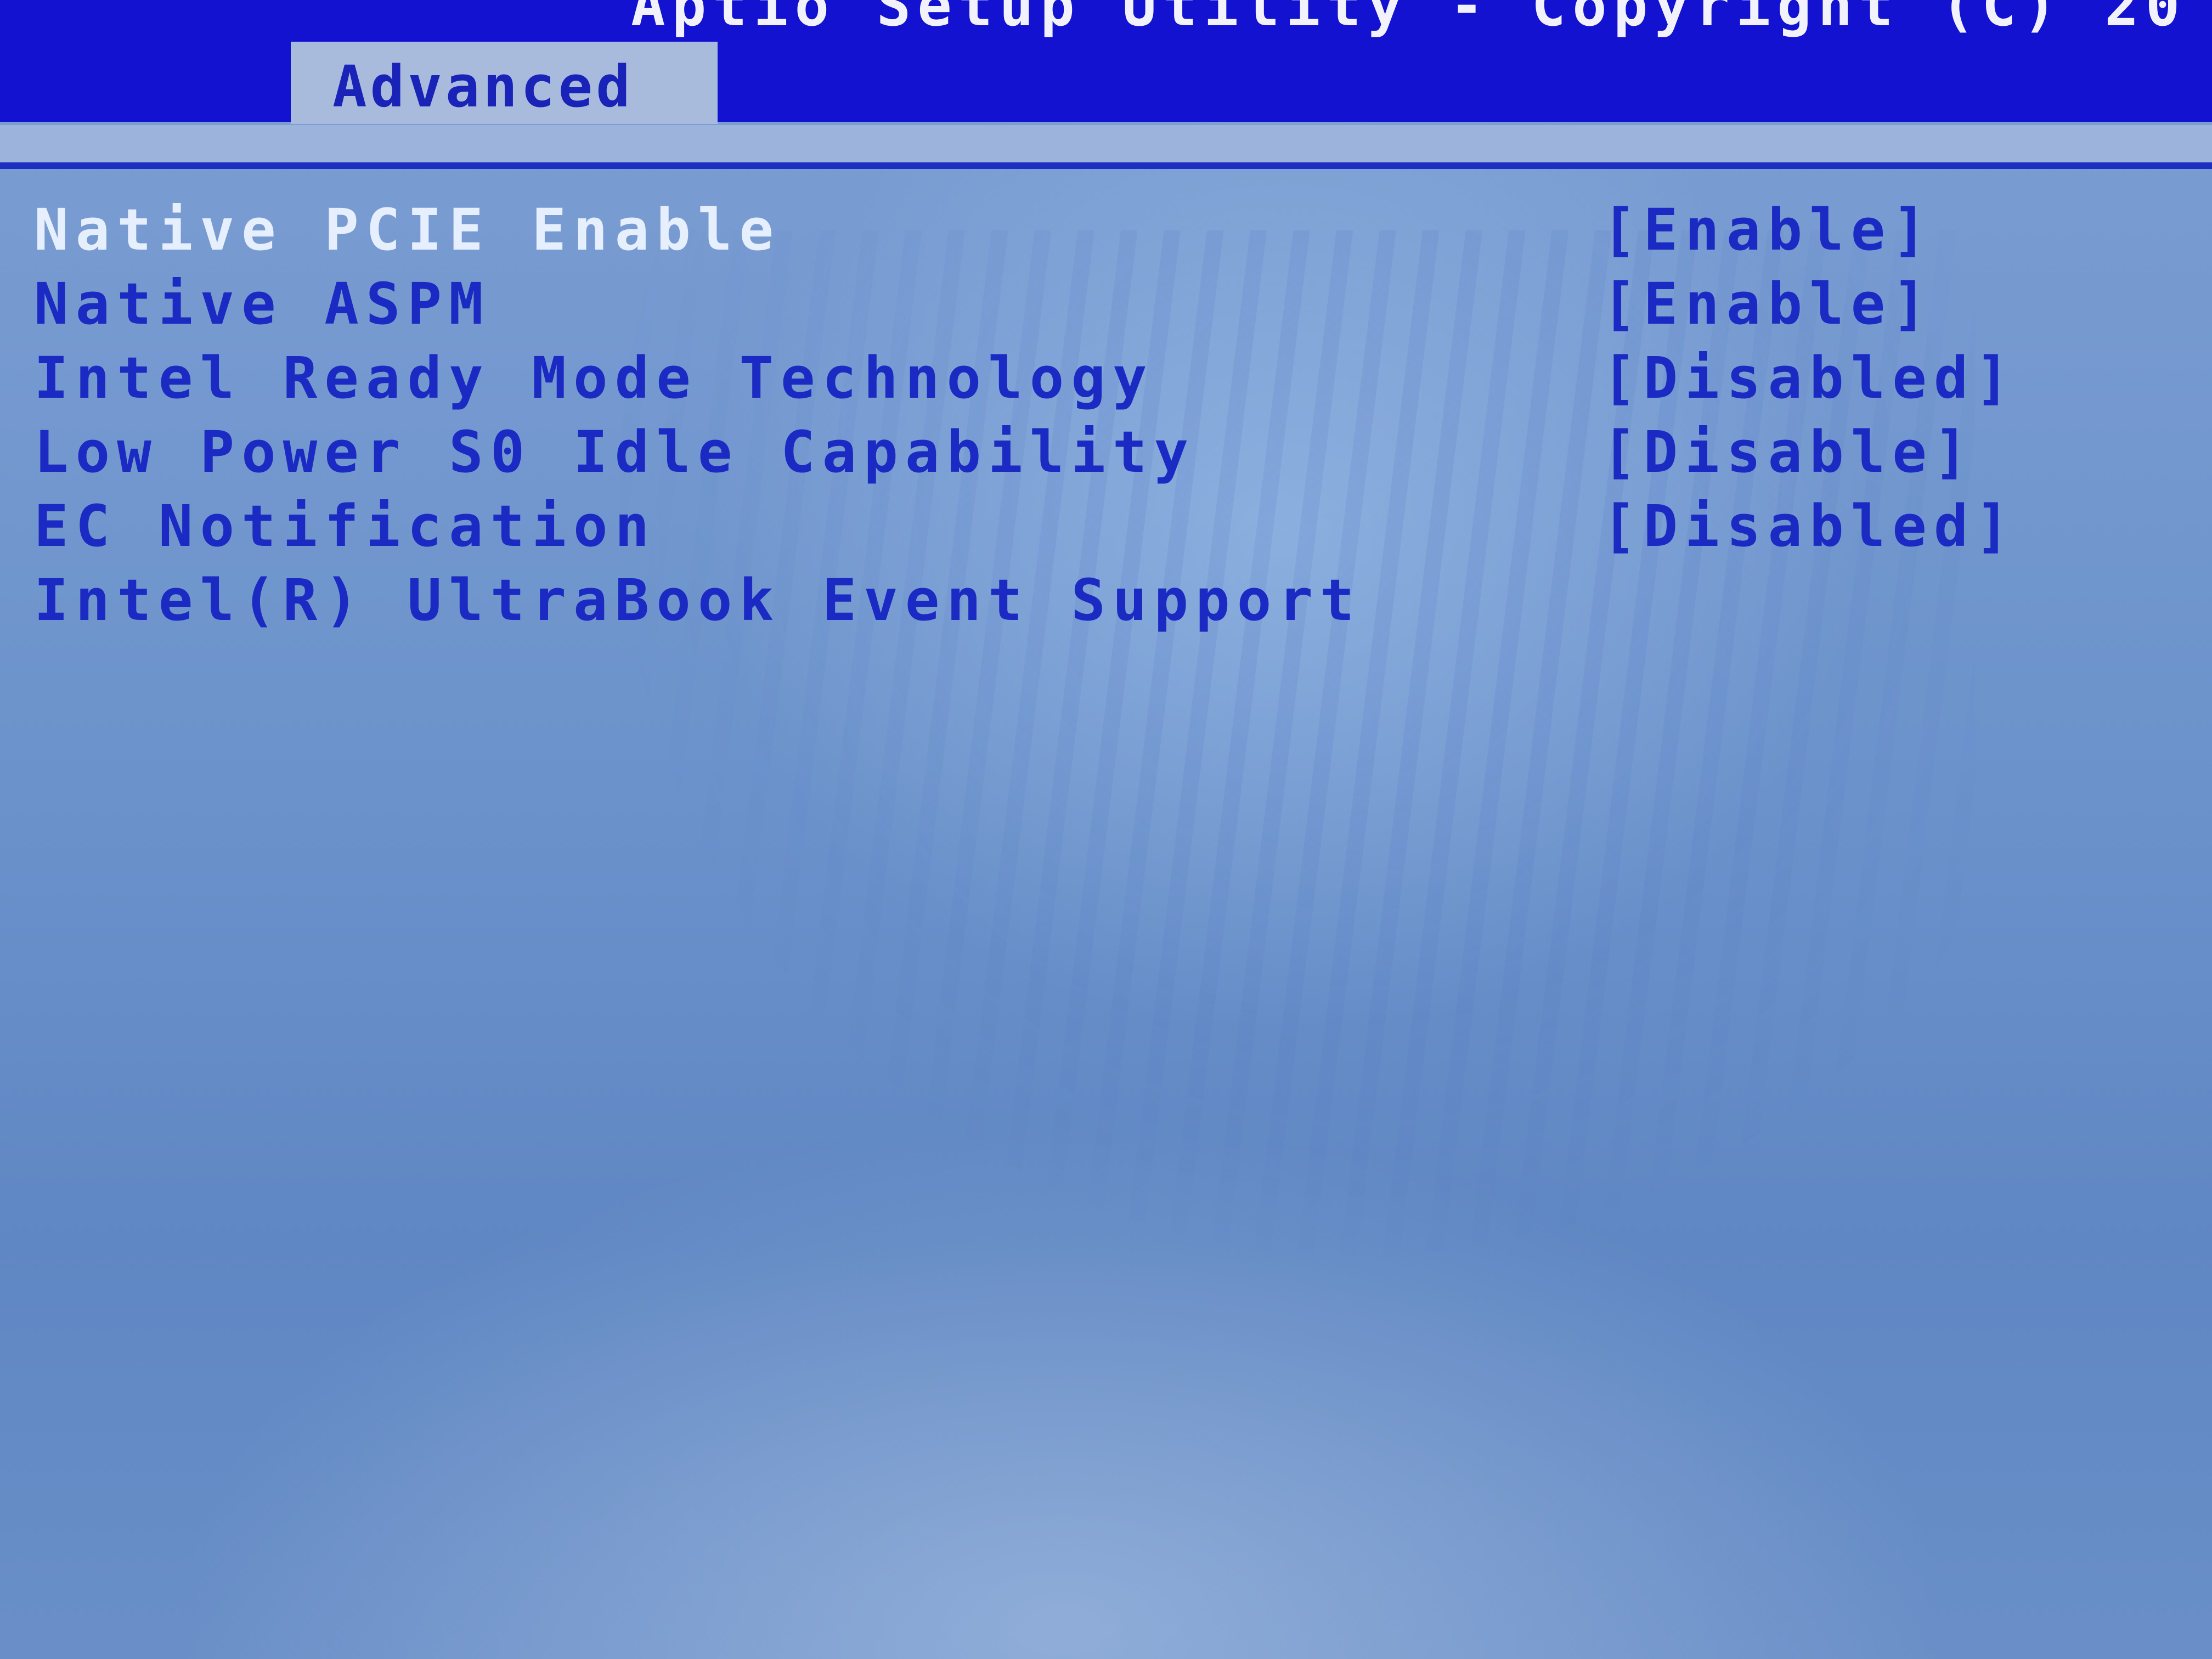 The image size is (2212, 1659). What do you see at coordinates (407, 229) in the screenshot?
I see `setting-label: Native PCIE Enable` at bounding box center [407, 229].